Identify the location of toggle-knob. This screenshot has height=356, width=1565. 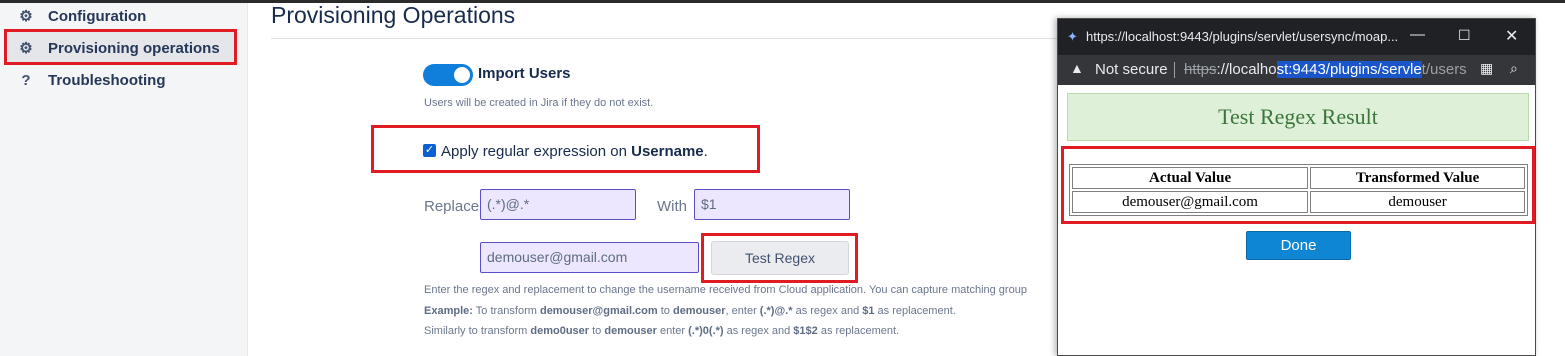
(462, 75).